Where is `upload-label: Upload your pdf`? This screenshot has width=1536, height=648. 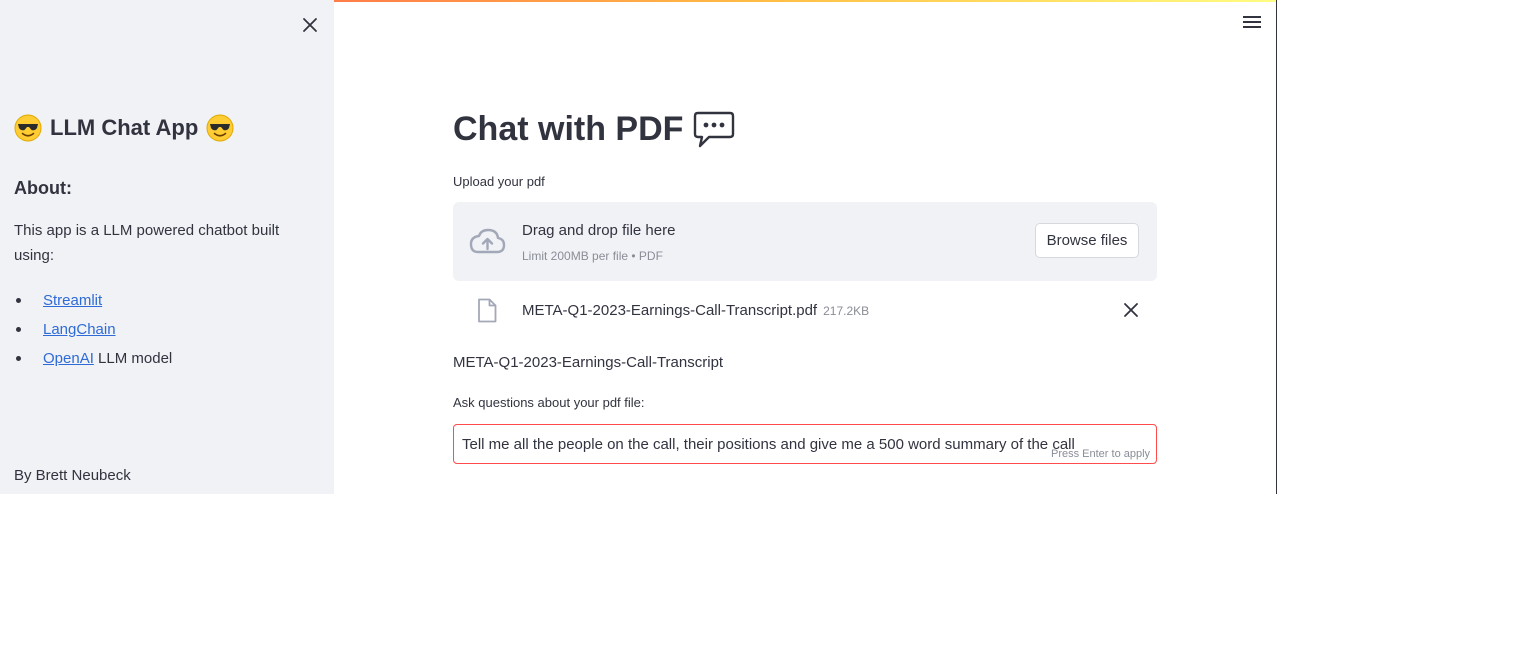
upload-label: Upload your pdf is located at coordinates (499, 181).